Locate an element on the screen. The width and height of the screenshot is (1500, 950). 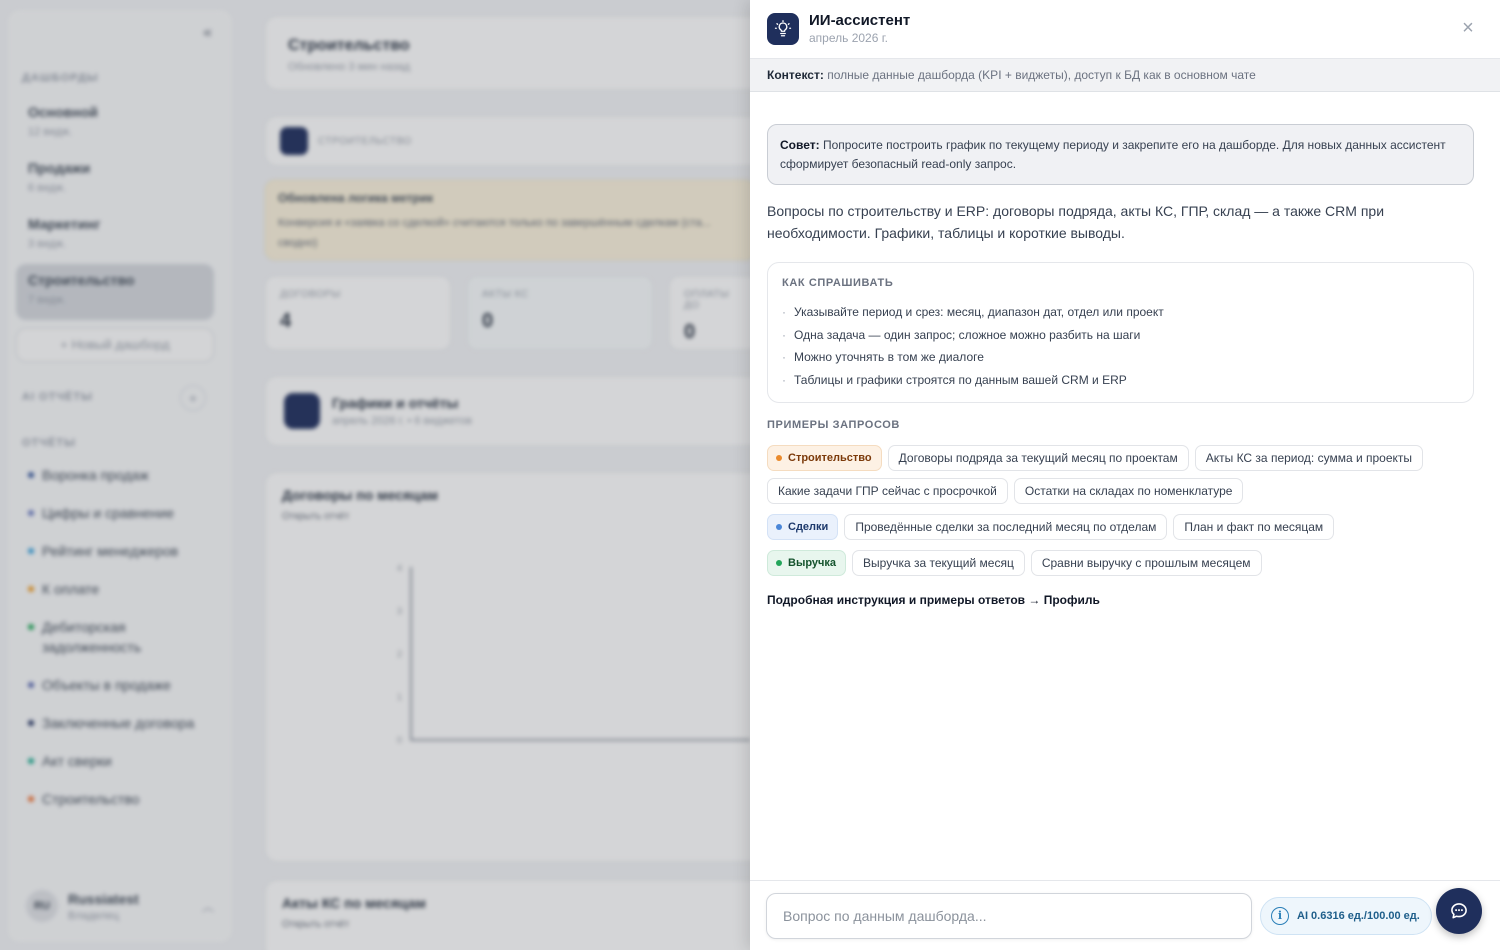
info-icon: i is located at coordinates (1280, 916).